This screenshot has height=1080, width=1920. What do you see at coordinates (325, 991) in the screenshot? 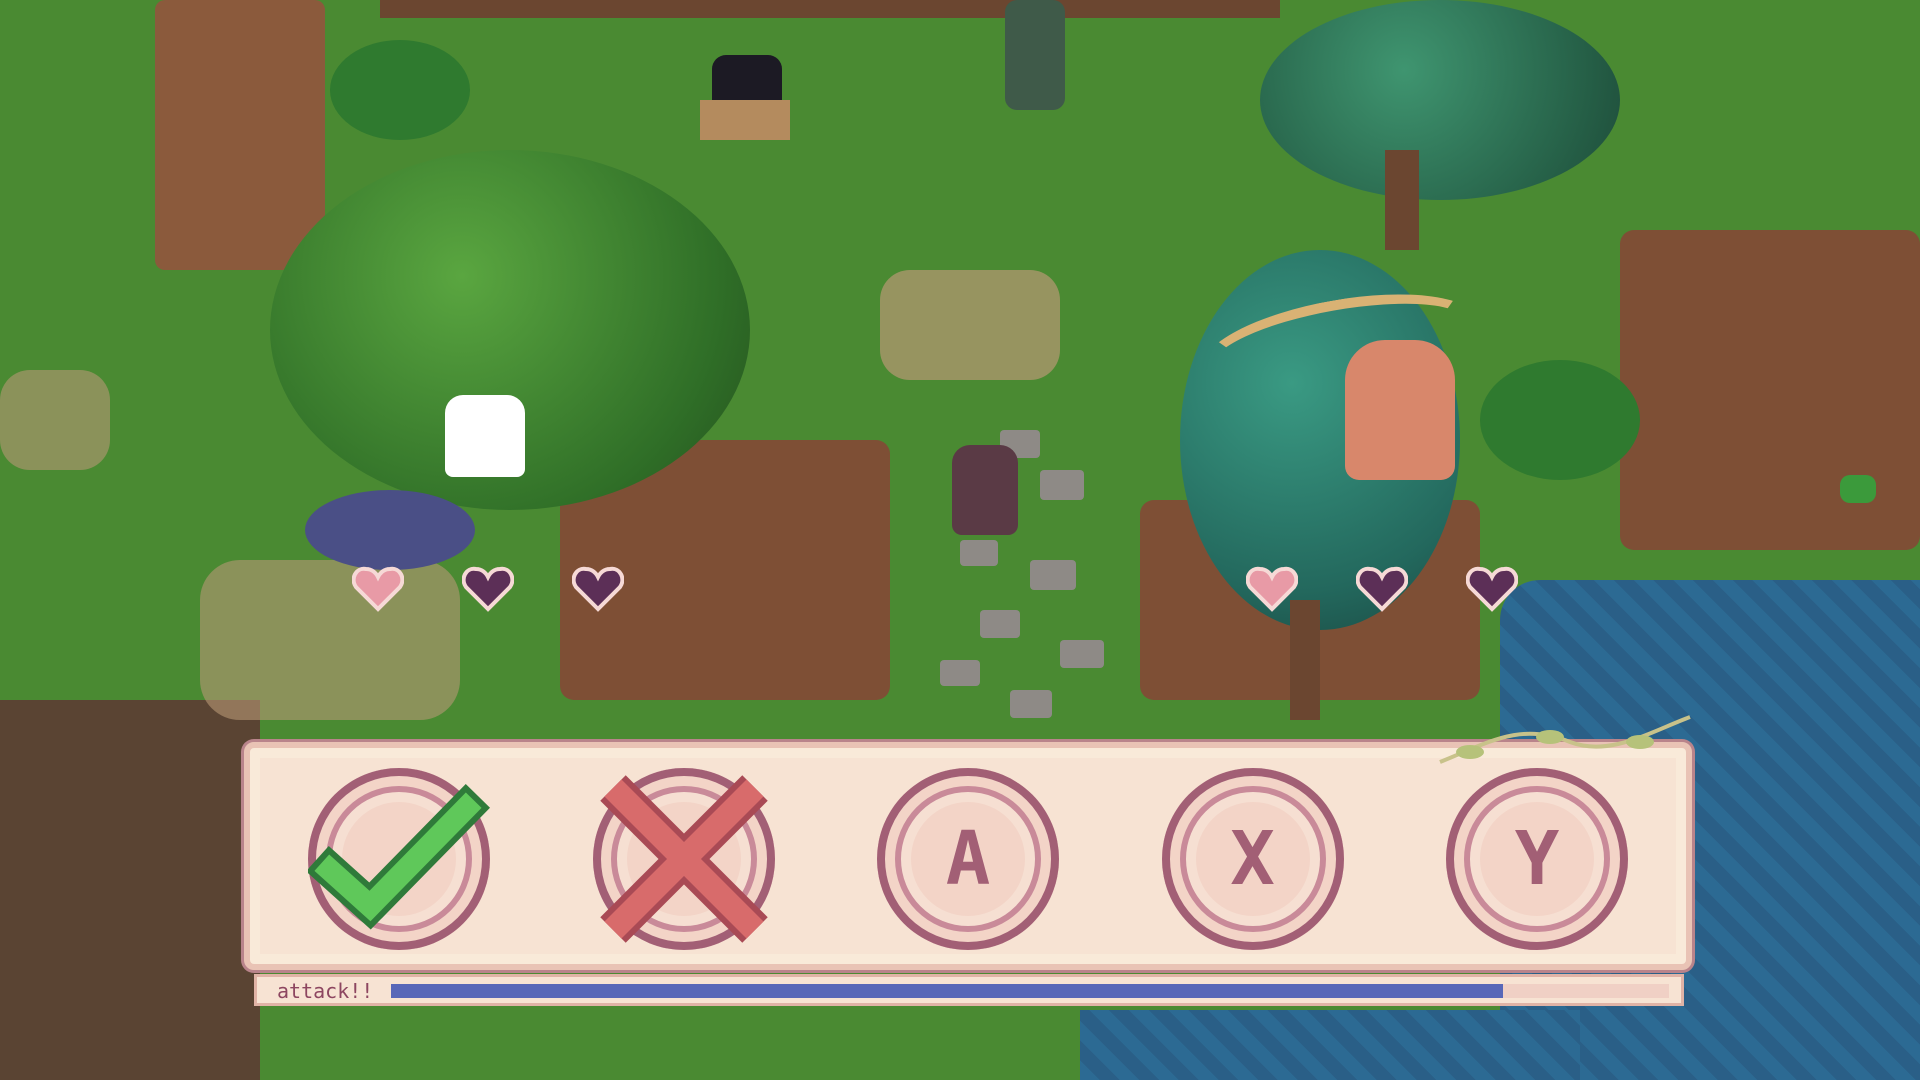
I see `timer-label: attack!!` at bounding box center [325, 991].